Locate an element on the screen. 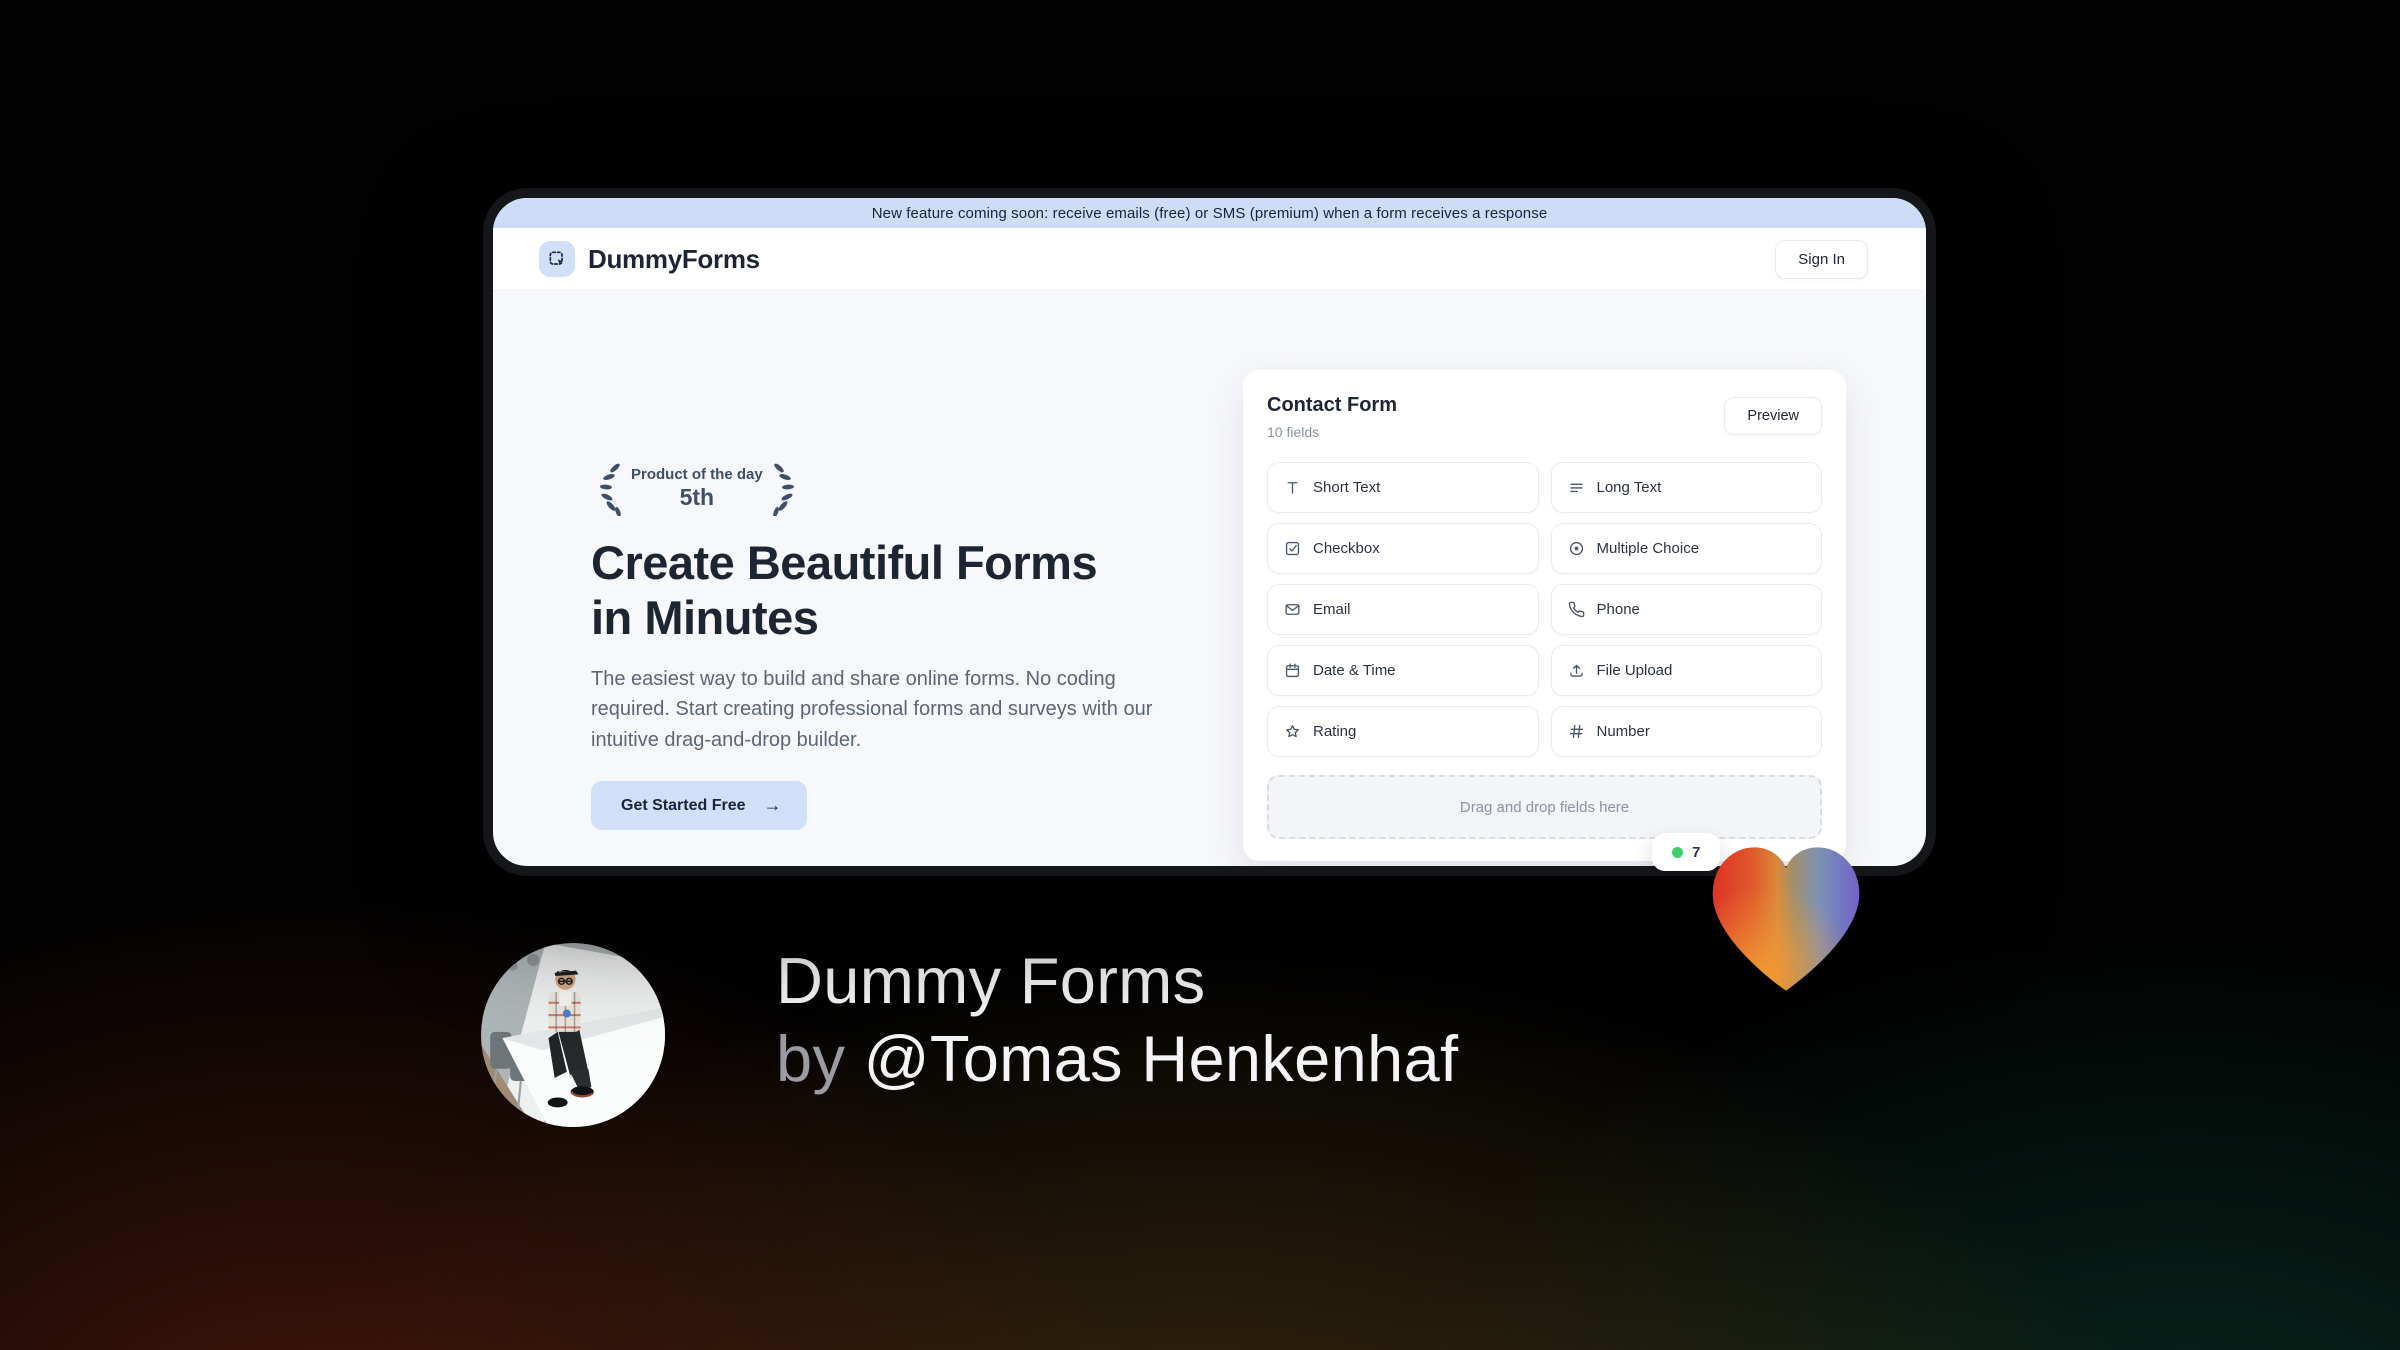 The image size is (2400, 1350). award-text: Product of the day 5th is located at coordinates (697, 488).